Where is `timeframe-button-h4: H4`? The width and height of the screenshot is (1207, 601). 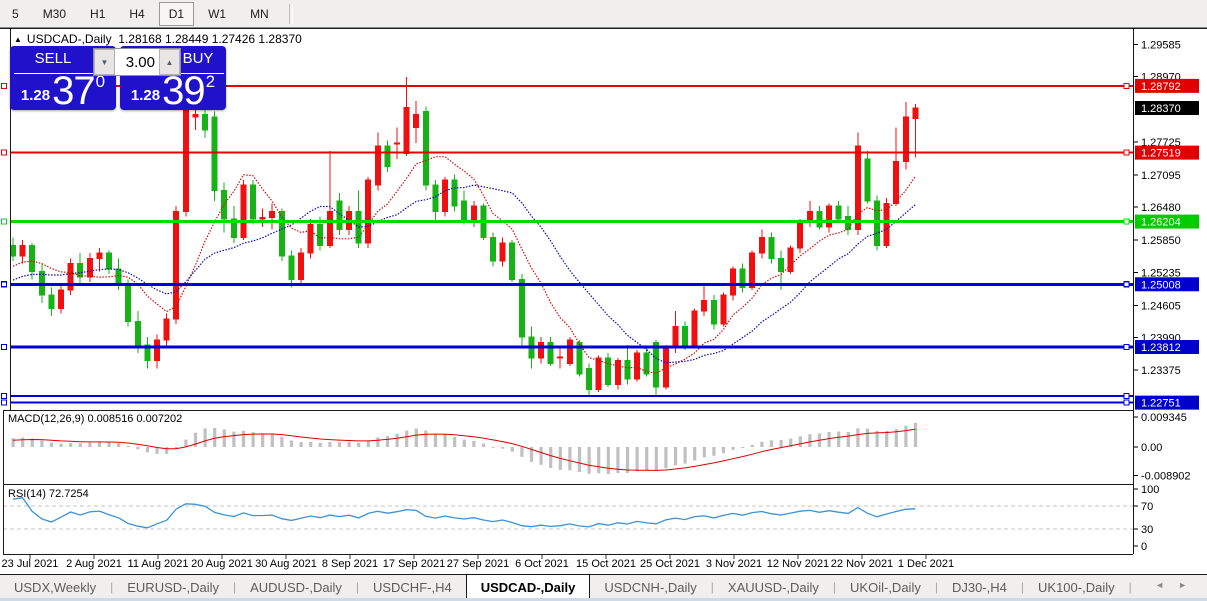 timeframe-button-h4: H4 is located at coordinates (136, 14).